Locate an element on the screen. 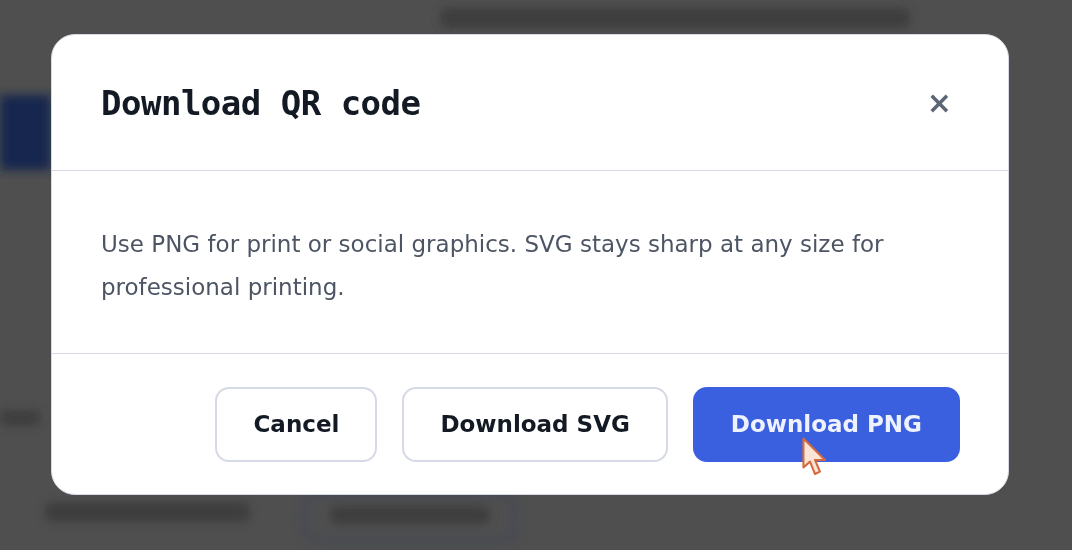 The image size is (1072, 550). download-button: Download PNG is located at coordinates (826, 424).